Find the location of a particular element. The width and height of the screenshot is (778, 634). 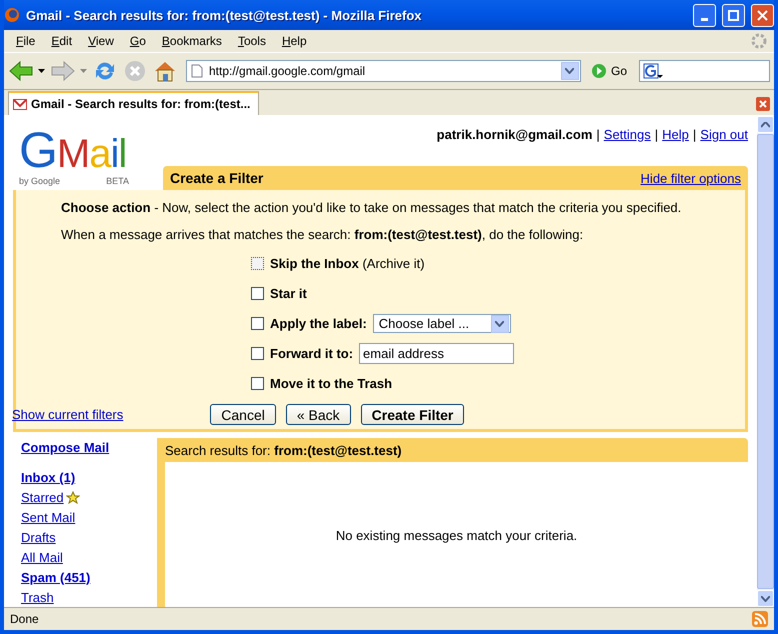

header-link: Settings is located at coordinates (627, 134).